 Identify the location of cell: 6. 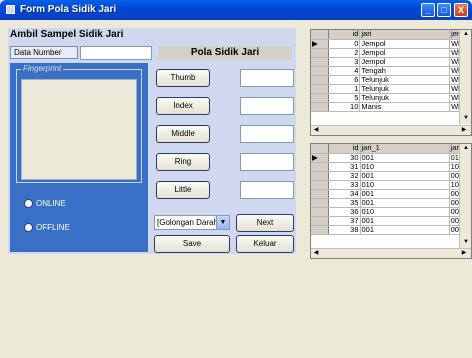
(344, 80).